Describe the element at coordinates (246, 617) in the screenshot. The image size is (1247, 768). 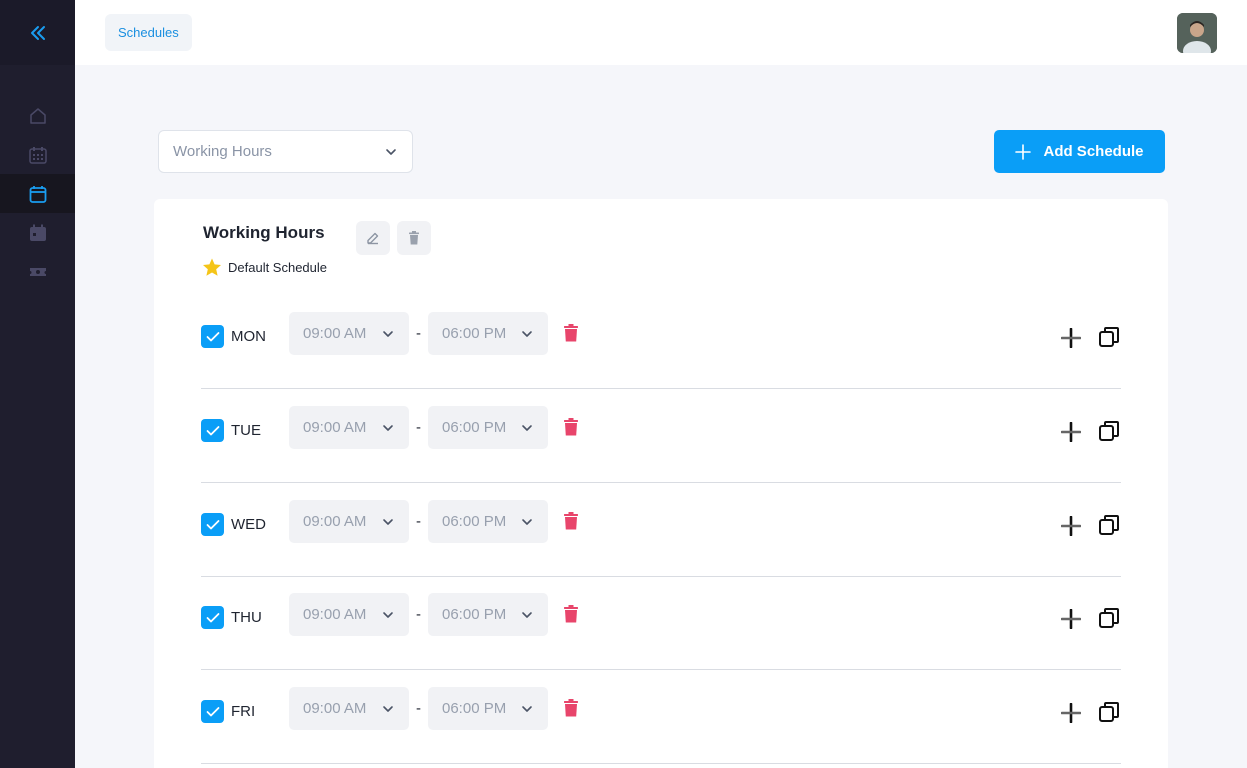
I see `day-label: THU` at that location.